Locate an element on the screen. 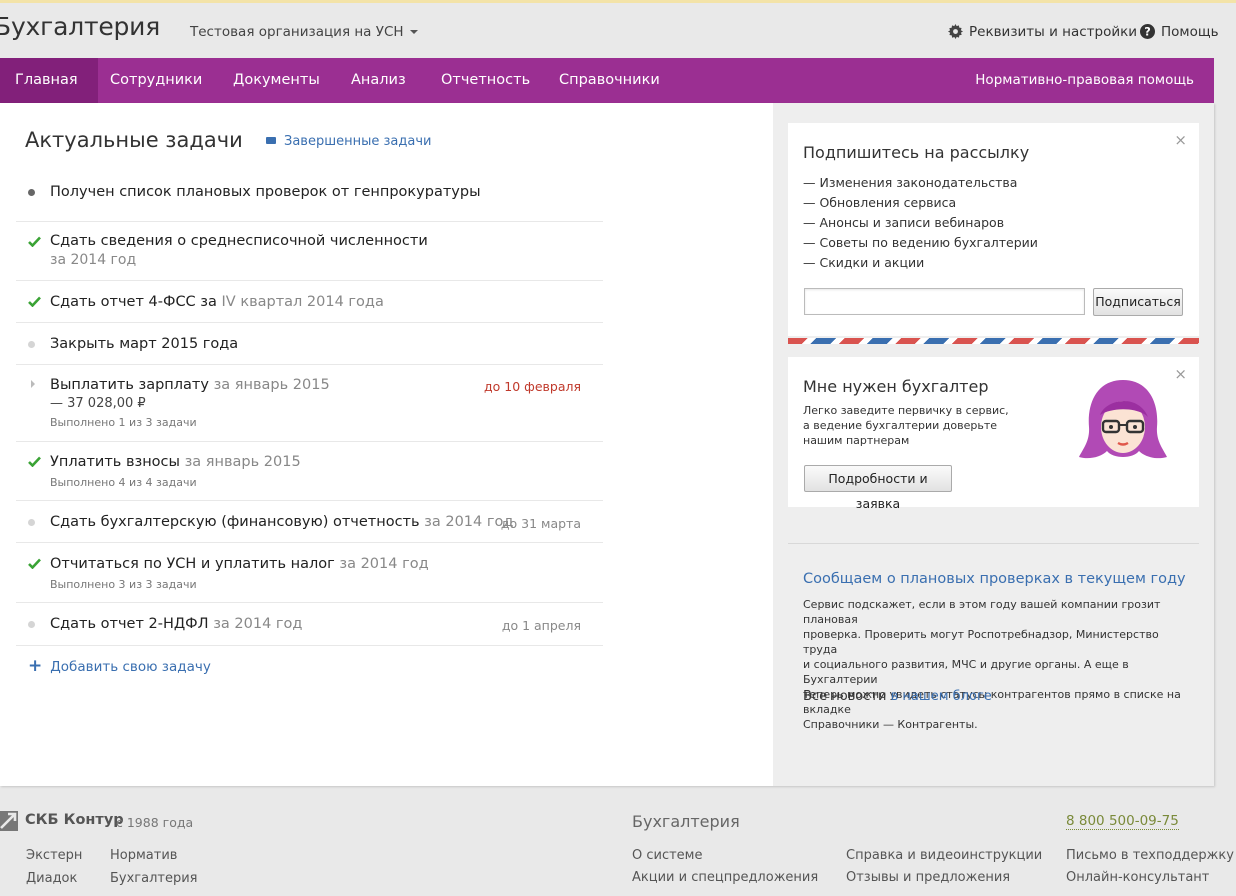 This screenshot has width=1236, height=896. tasks-title: Актуальные задачи is located at coordinates (134, 140).